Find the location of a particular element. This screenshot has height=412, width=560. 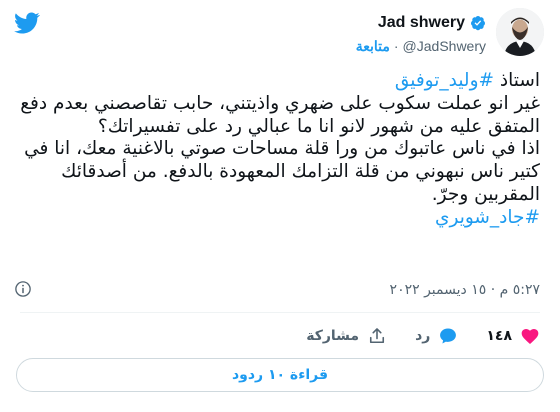

twitter-bird-icon is located at coordinates (27, 23).